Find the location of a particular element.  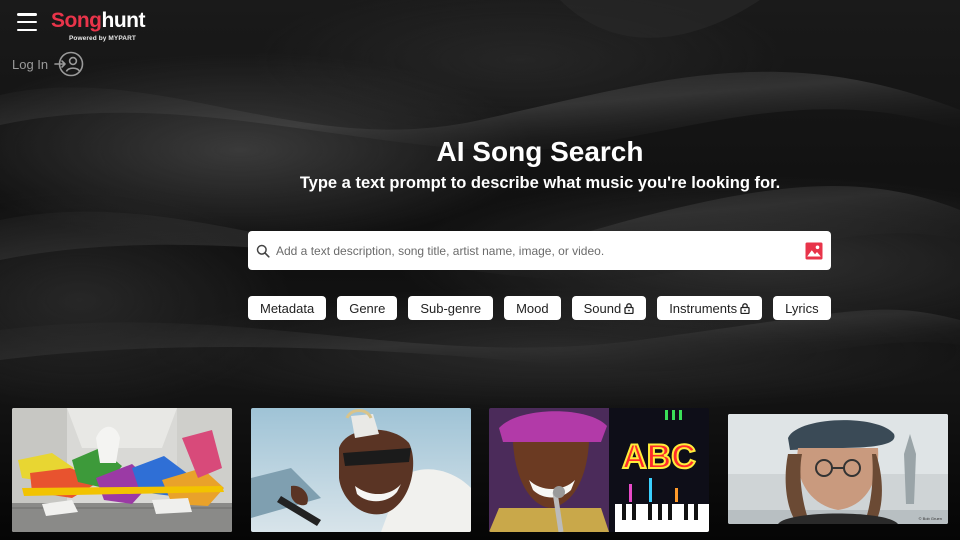

filter-chip-instruments: Instruments is located at coordinates (710, 308).